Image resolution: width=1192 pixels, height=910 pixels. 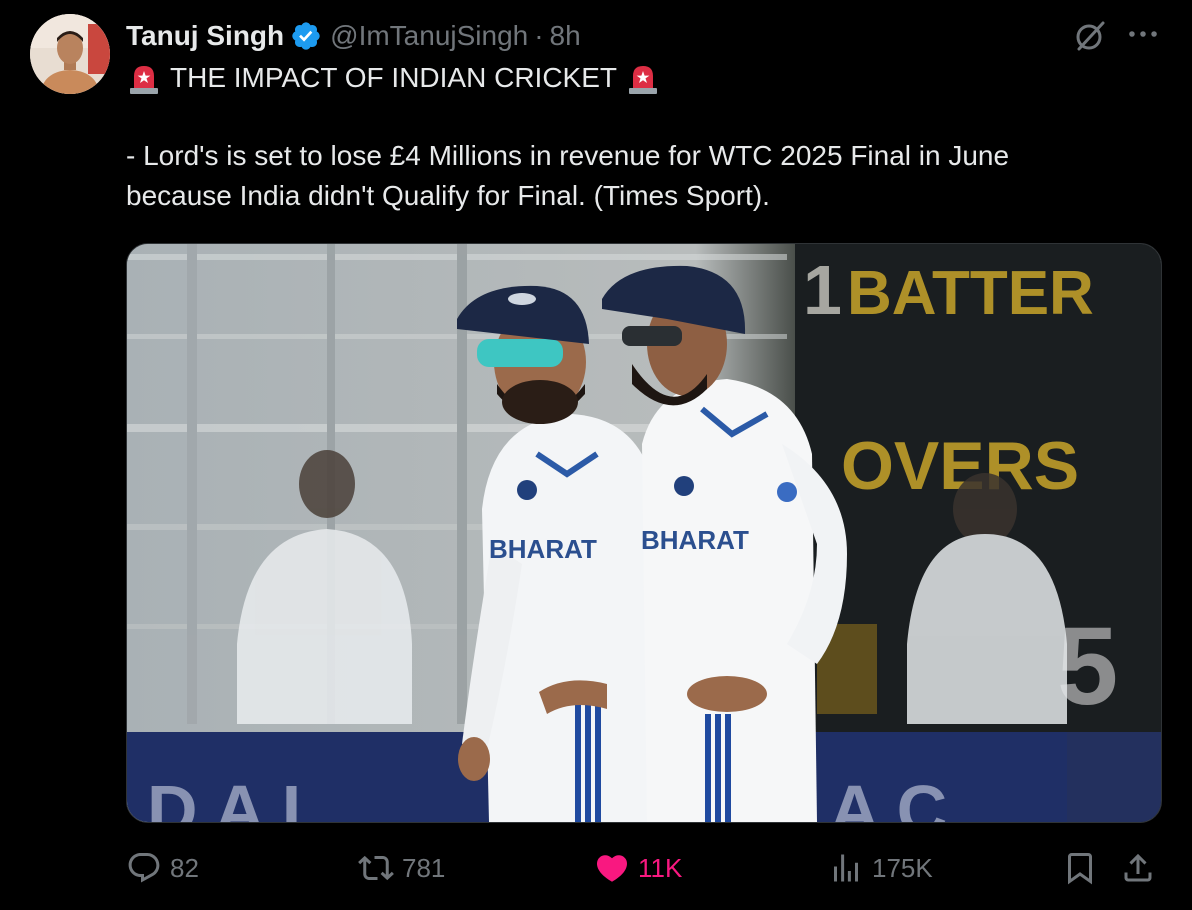 I want to click on handle: @ImTanujSingh, so click(x=429, y=36).